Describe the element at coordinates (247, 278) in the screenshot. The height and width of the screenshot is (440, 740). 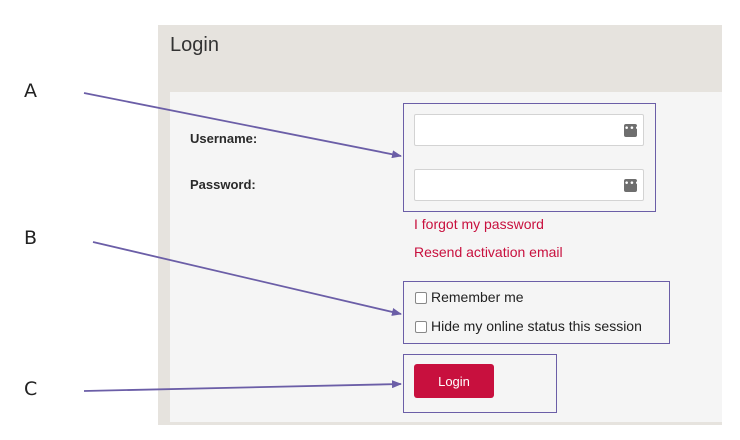
I see `callout-arrow-b` at that location.